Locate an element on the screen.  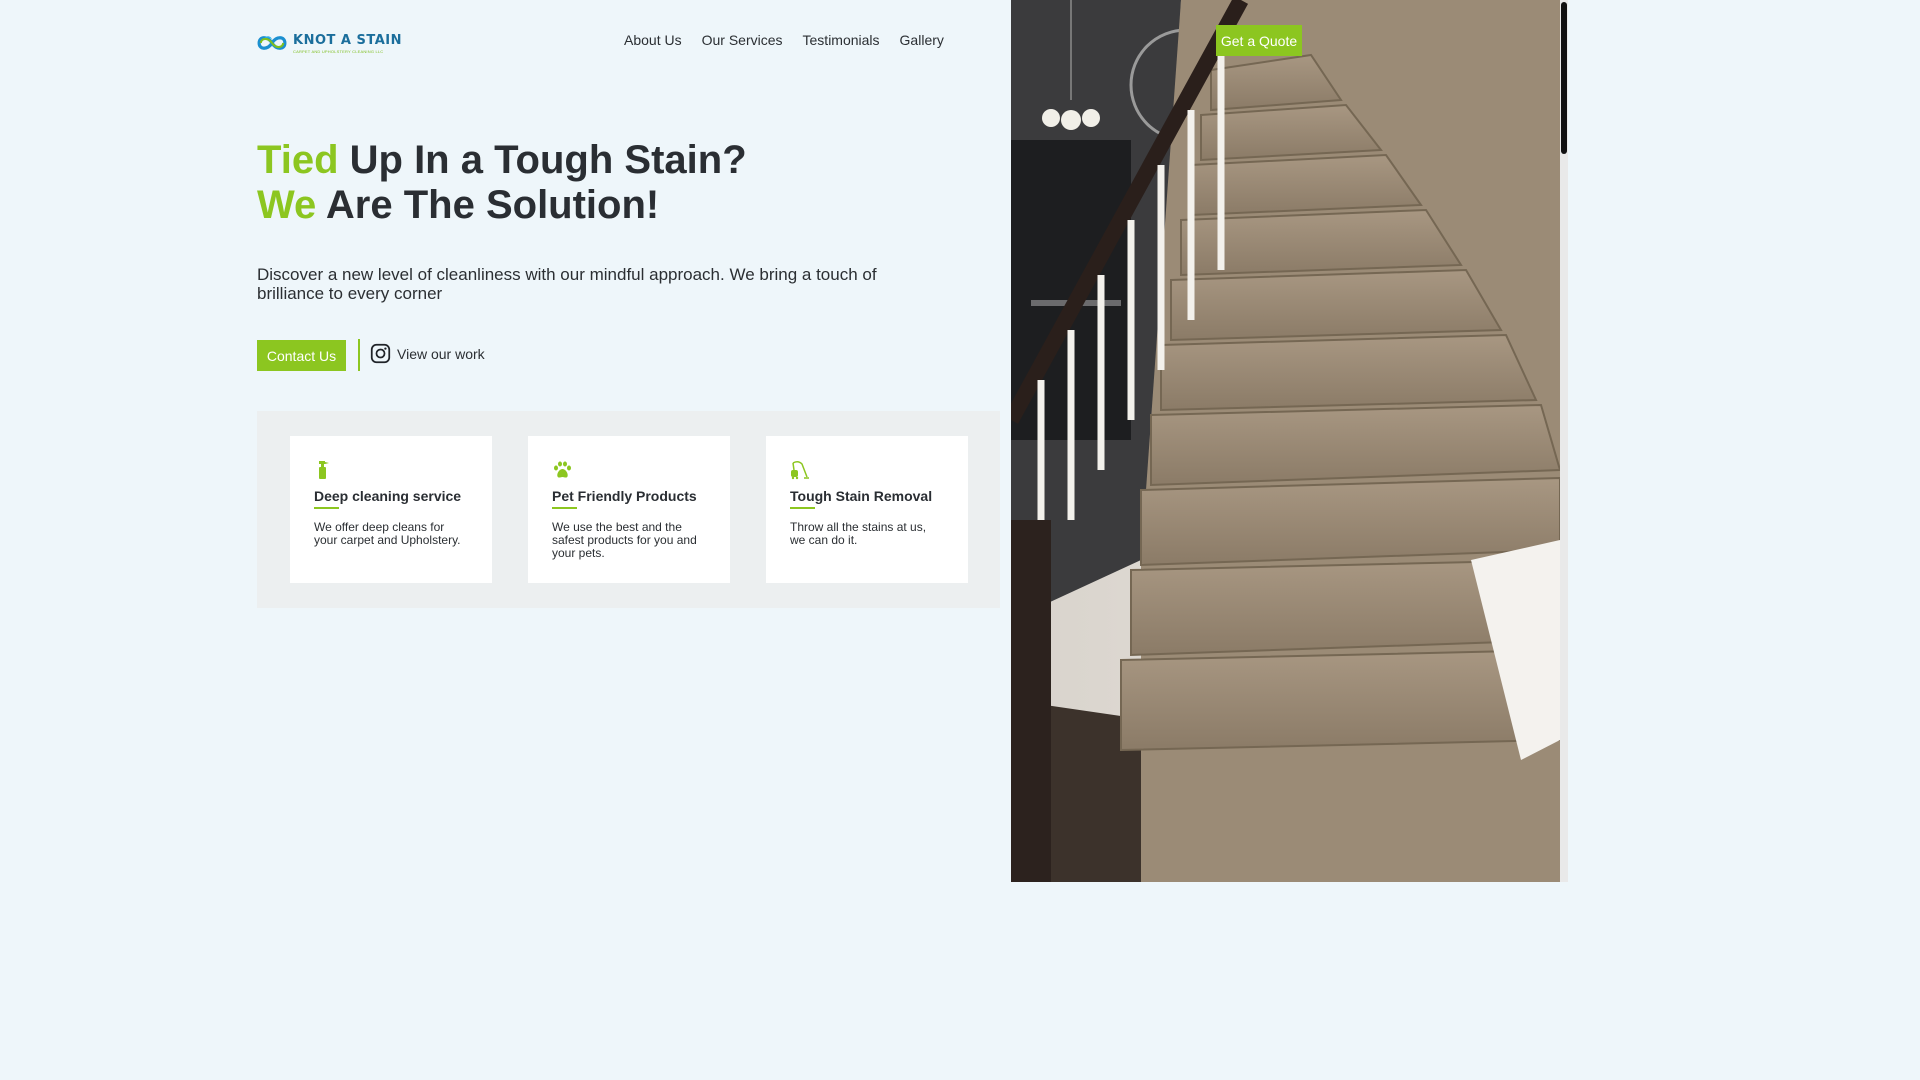
hero-line-2: Are The Solution! is located at coordinates (488, 205).